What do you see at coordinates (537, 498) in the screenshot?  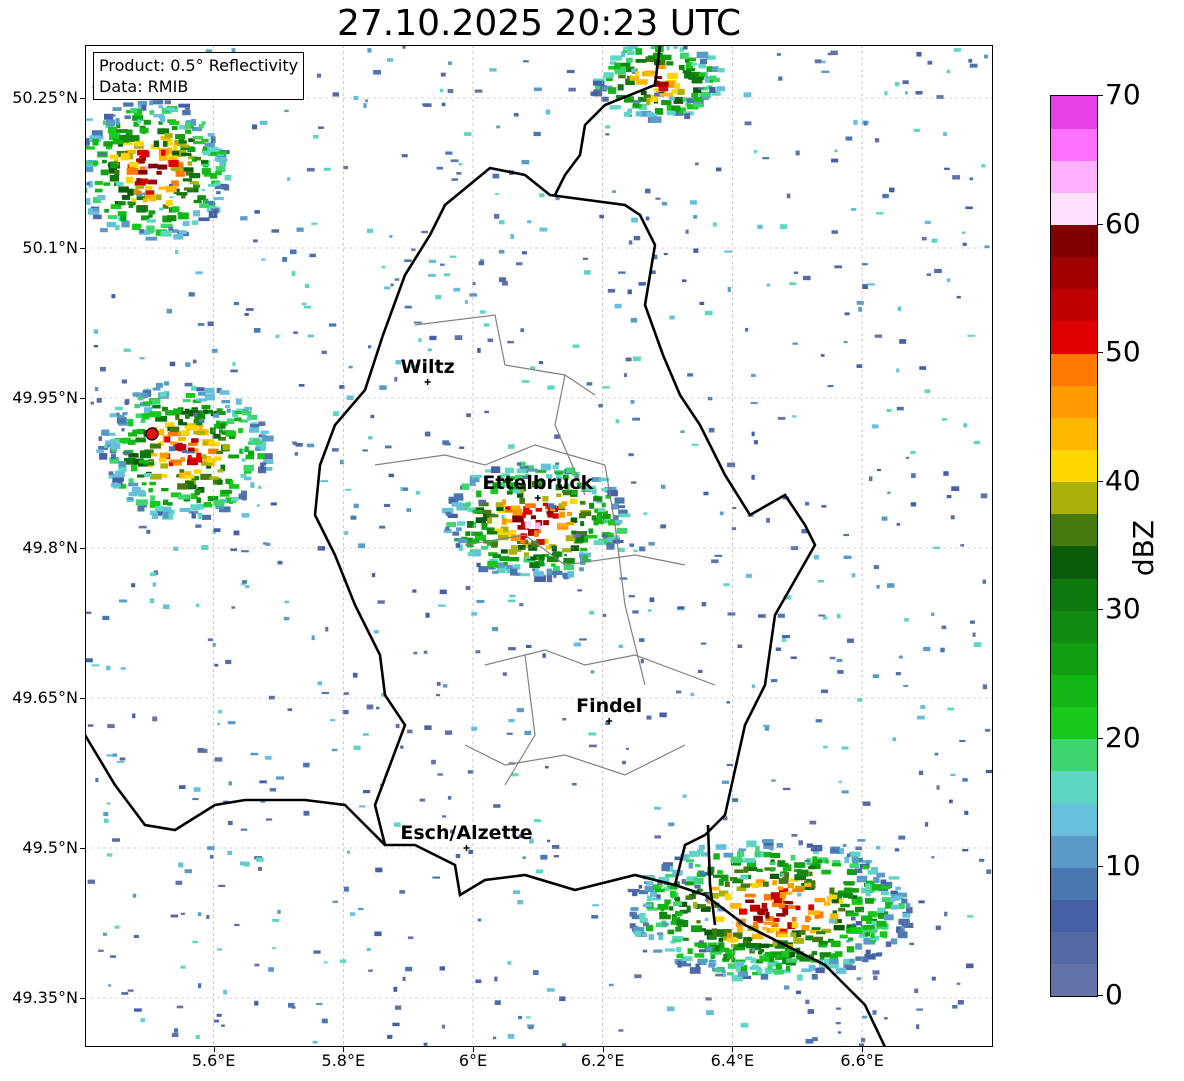 I see `city-marker-icon` at bounding box center [537, 498].